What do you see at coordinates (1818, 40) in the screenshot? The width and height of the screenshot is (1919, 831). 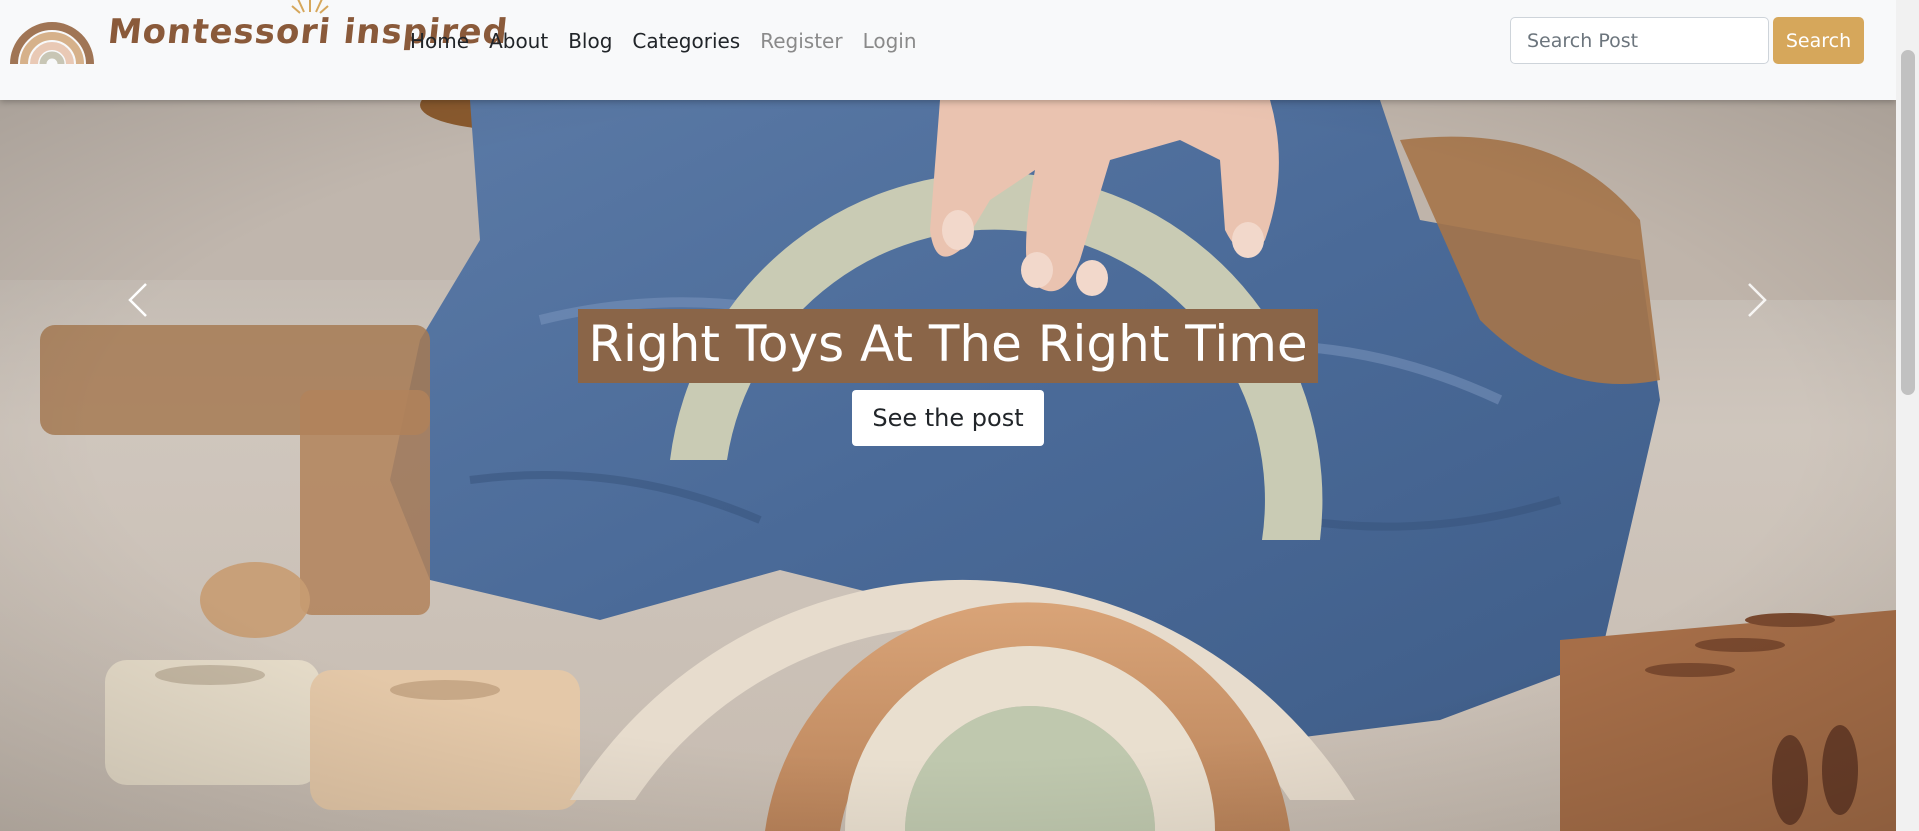 I see `search-button: Search` at bounding box center [1818, 40].